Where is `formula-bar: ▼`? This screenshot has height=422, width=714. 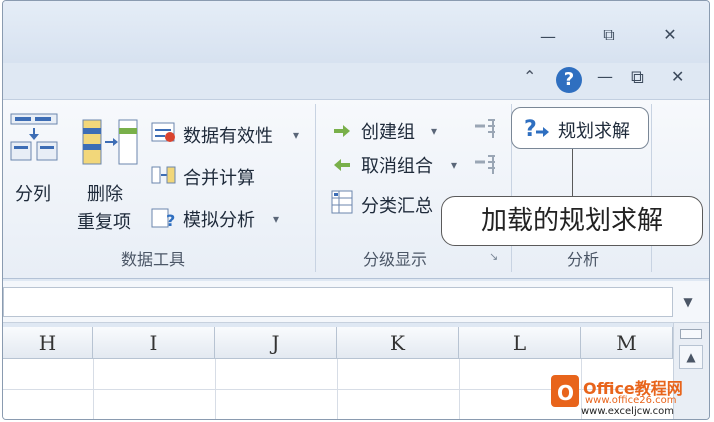
formula-bar: ▼ is located at coordinates (356, 302).